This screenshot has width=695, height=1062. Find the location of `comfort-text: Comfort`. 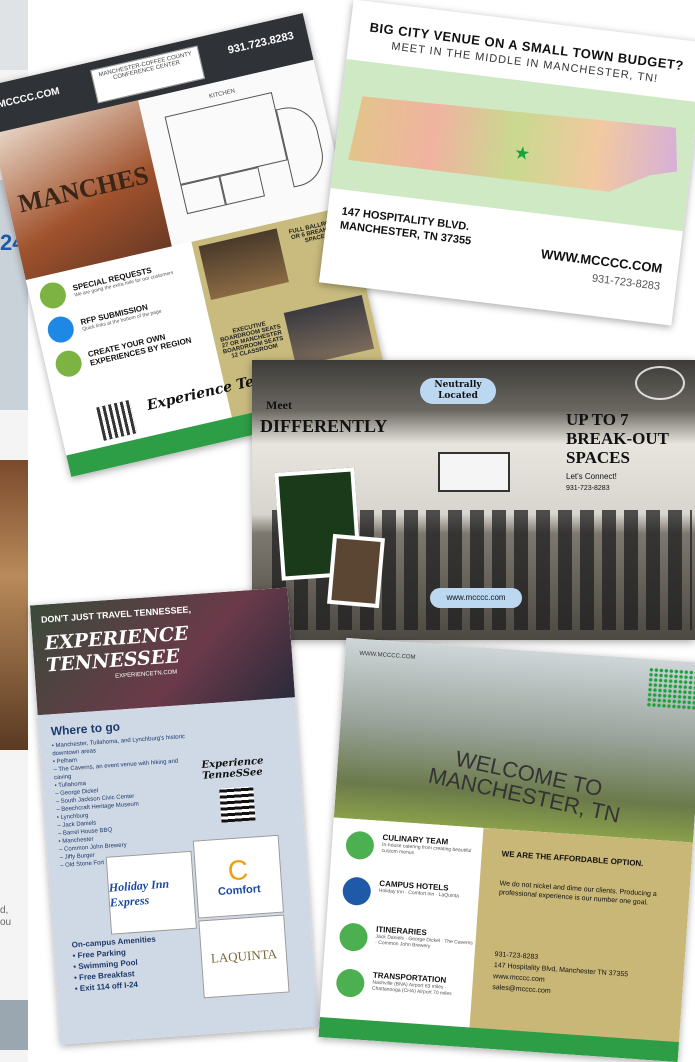

comfort-text: Comfort is located at coordinates (239, 891).